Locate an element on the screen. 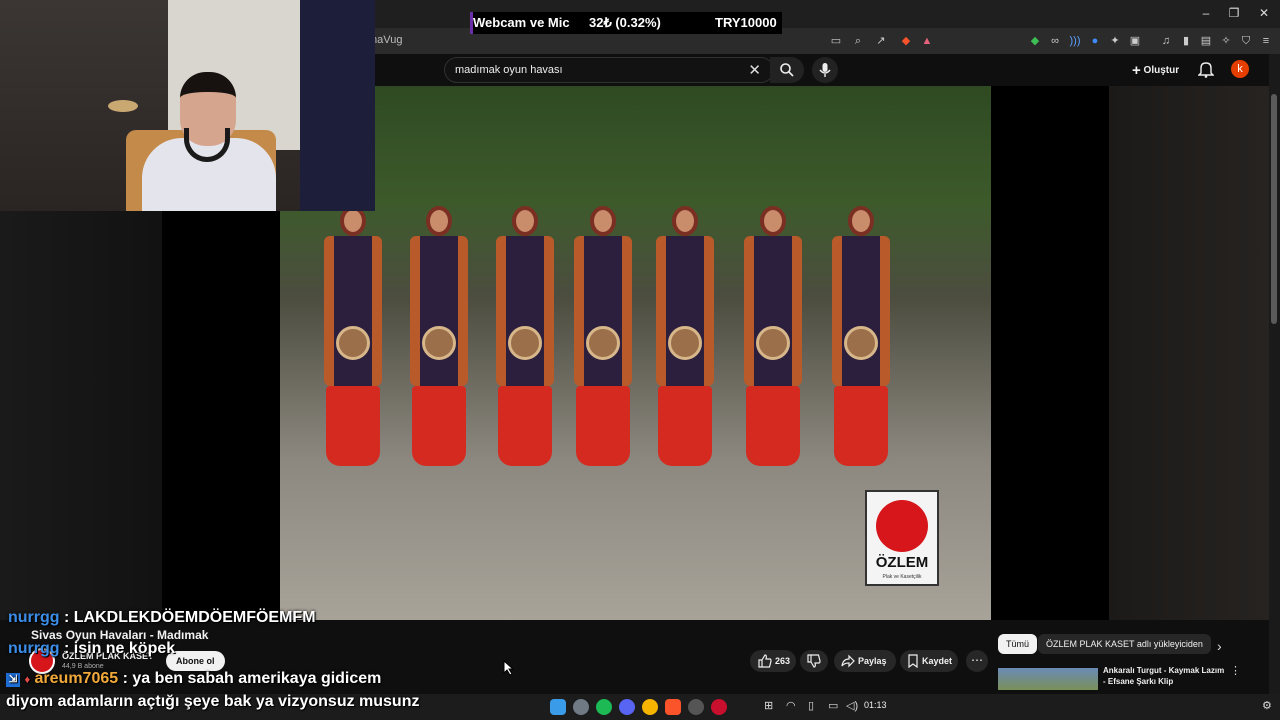 This screenshot has height=720, width=1280. app-icon is located at coordinates (581, 707).